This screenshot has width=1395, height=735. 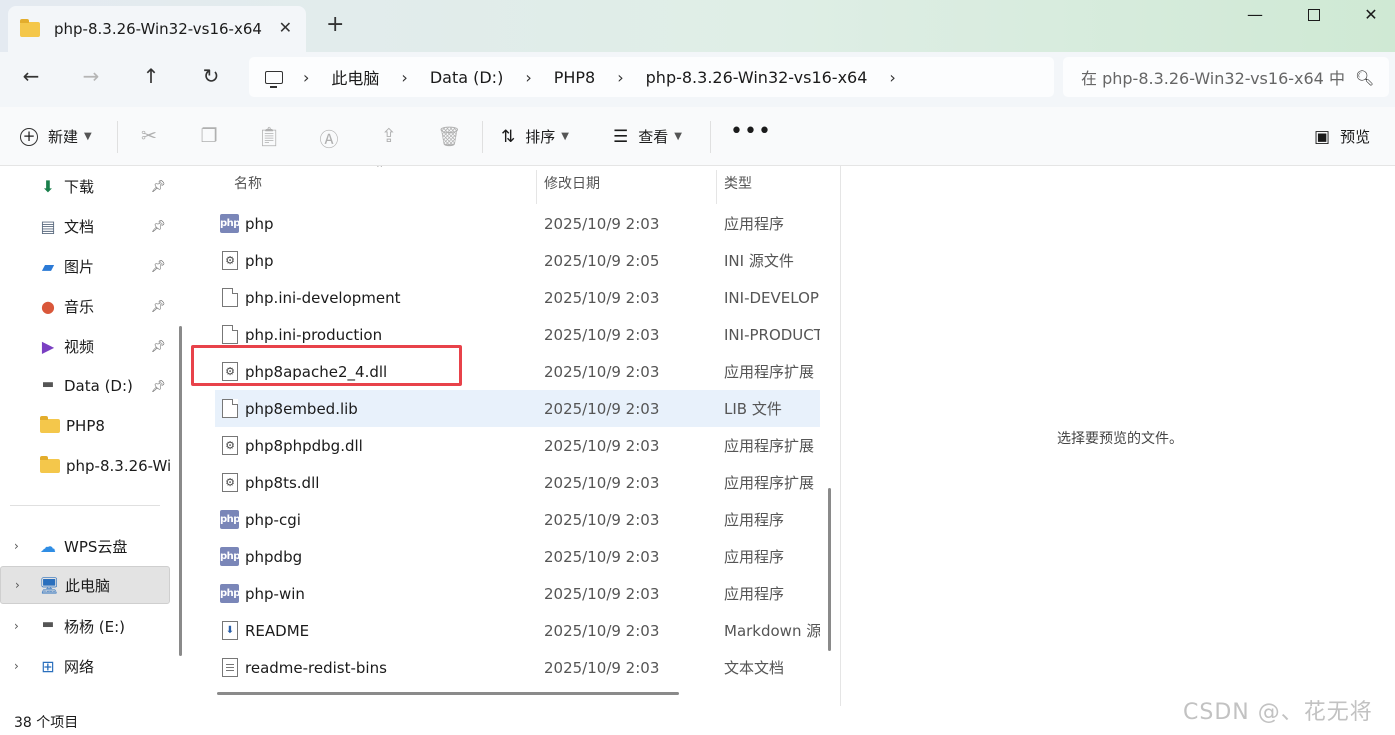 What do you see at coordinates (517, 593) in the screenshot?
I see `file-row: php php-win 2025/10/9 2:03 应用程序` at bounding box center [517, 593].